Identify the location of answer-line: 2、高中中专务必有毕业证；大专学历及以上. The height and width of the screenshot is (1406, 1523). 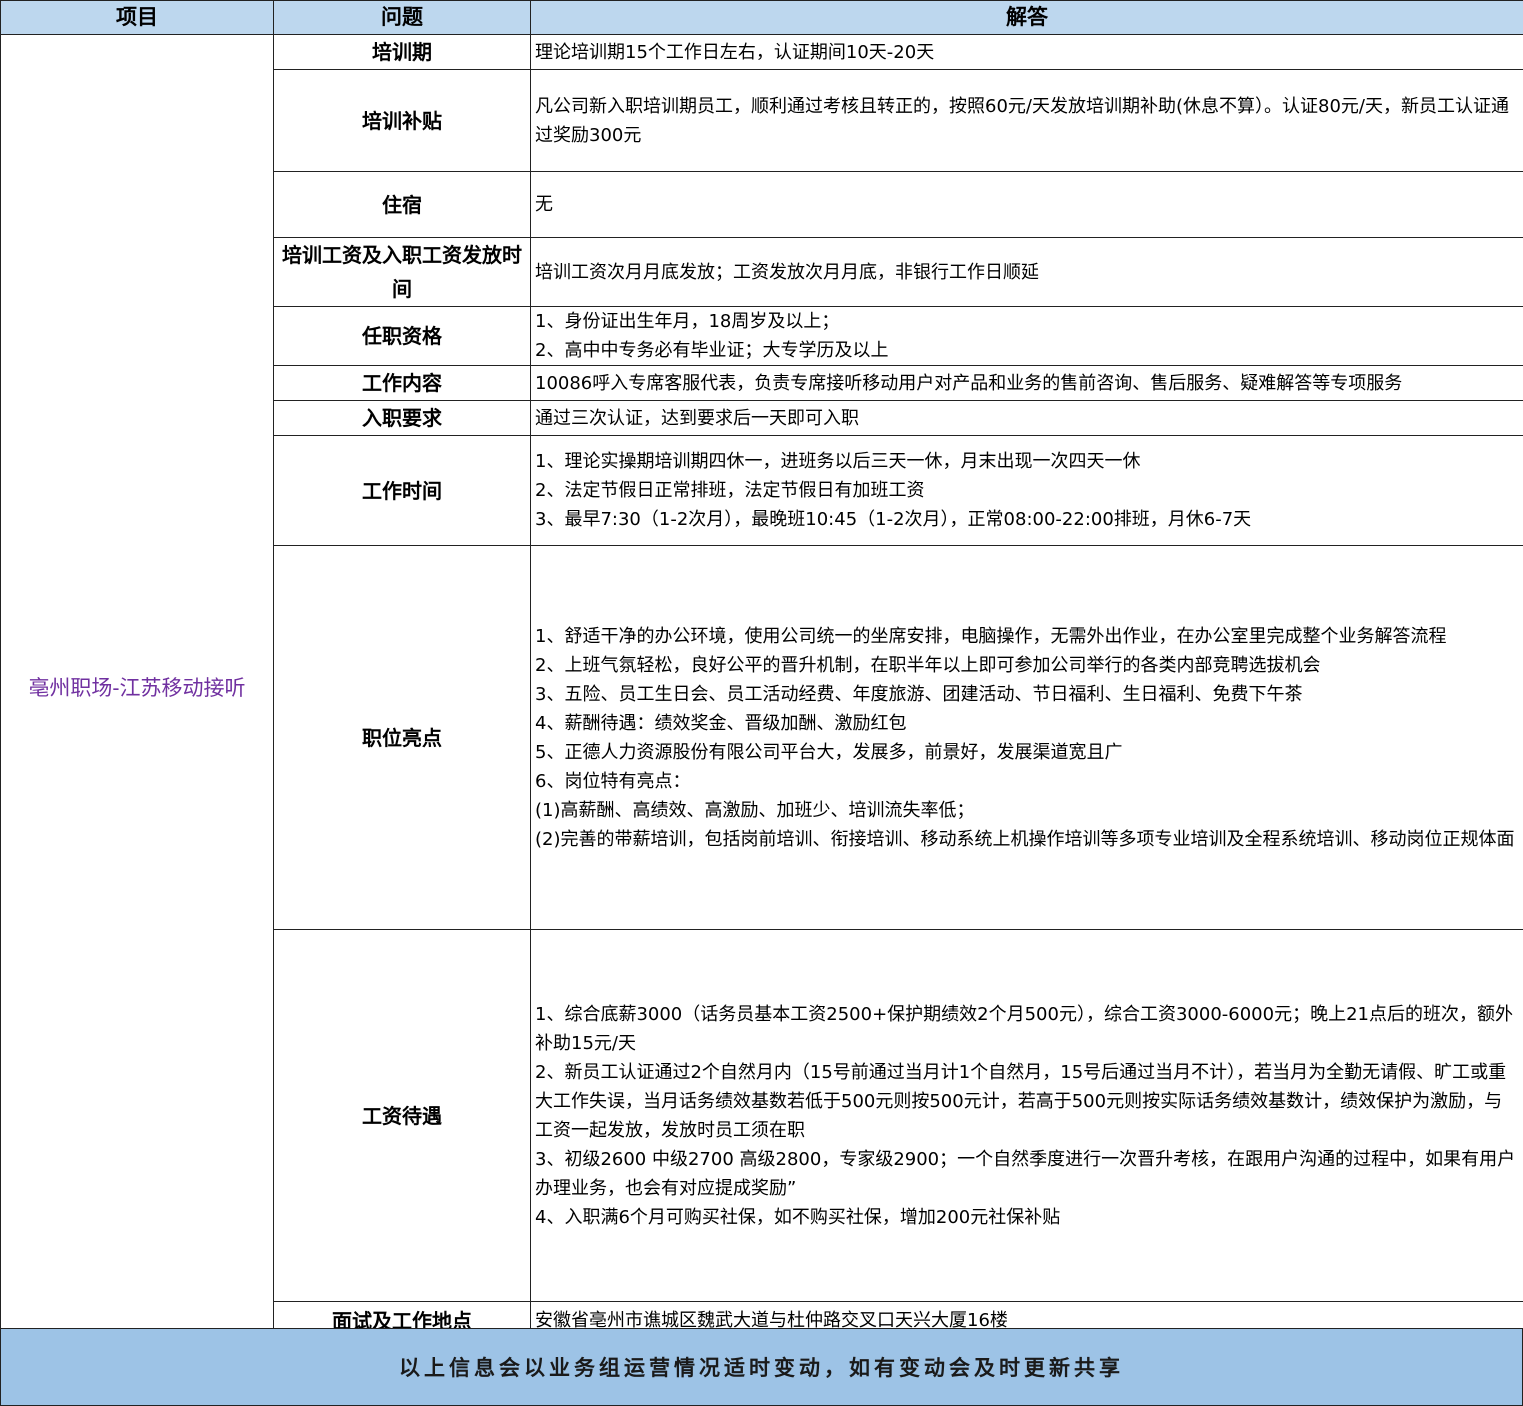
(712, 350).